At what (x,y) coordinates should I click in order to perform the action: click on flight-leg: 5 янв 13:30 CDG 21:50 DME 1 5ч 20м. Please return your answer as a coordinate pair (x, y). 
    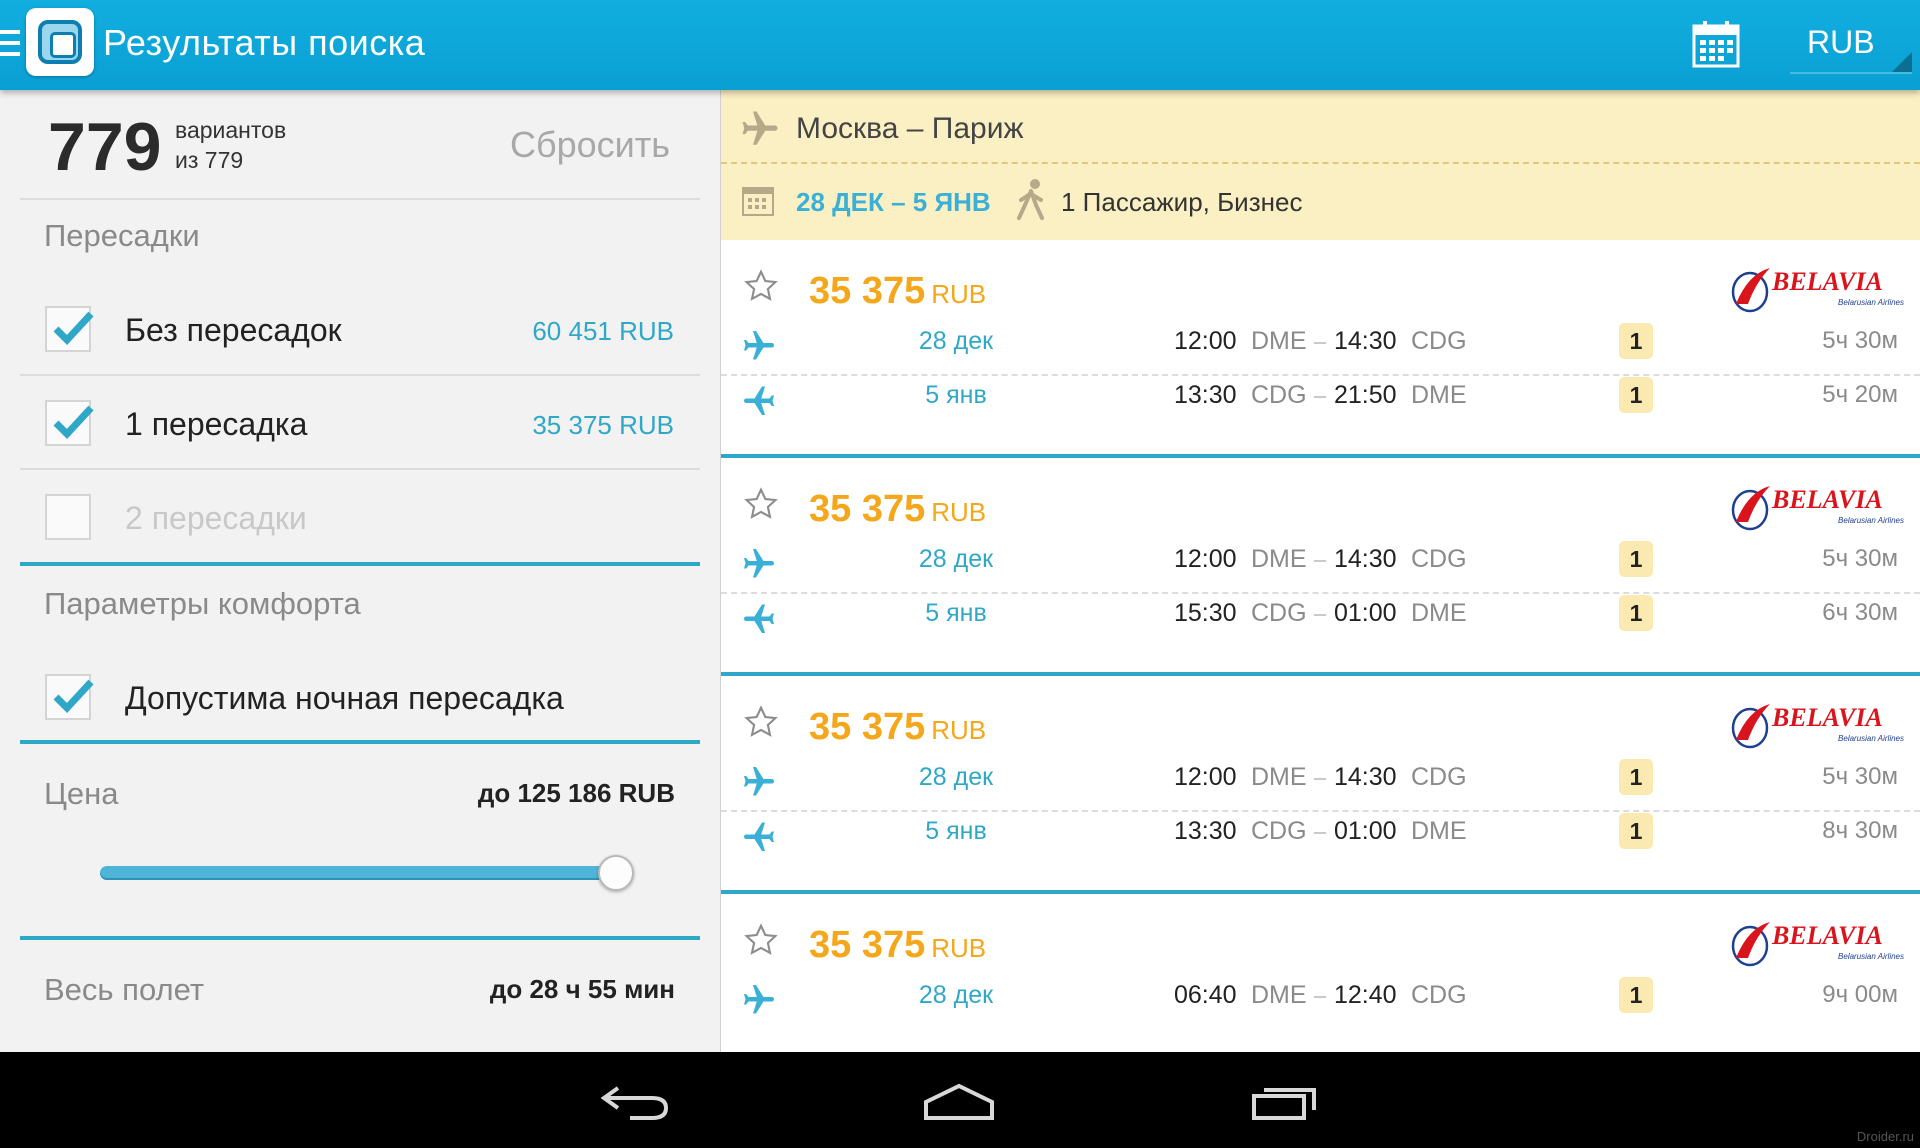
    Looking at the image, I should click on (1320, 396).